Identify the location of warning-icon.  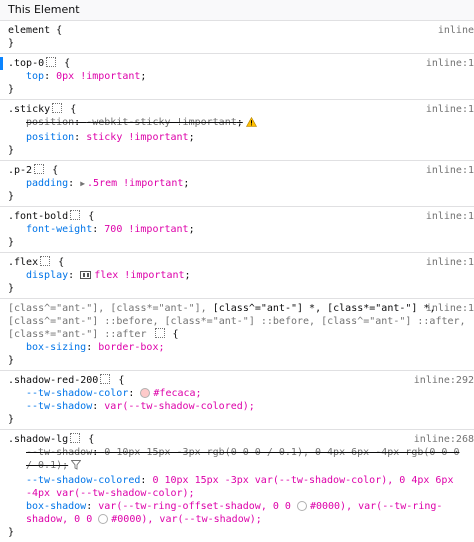
(251, 123).